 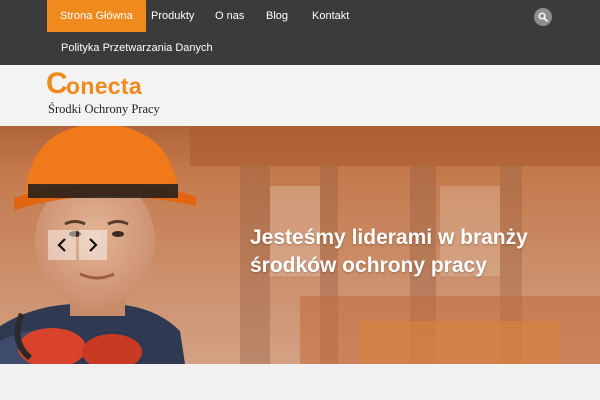 I want to click on chevron-left-icon, so click(x=61, y=245).